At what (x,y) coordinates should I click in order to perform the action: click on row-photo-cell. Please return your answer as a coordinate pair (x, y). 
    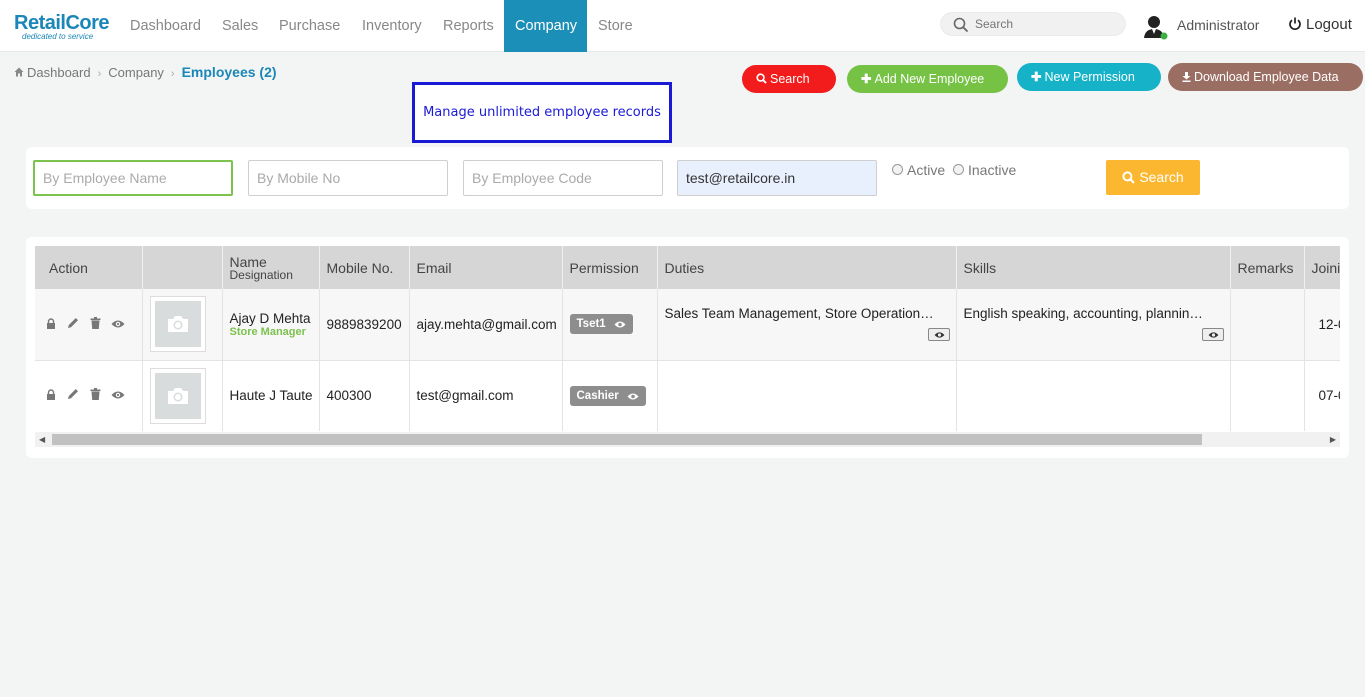
    Looking at the image, I should click on (182, 325).